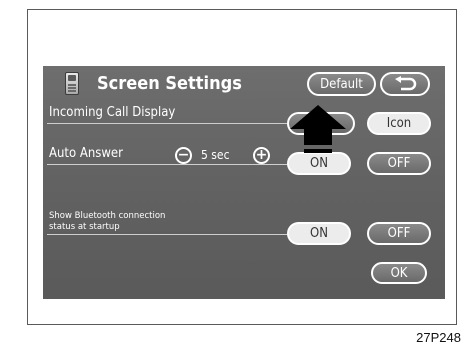  What do you see at coordinates (107, 216) in the screenshot?
I see `bluetooth-status-label-line1: Show Bluetooth connection` at bounding box center [107, 216].